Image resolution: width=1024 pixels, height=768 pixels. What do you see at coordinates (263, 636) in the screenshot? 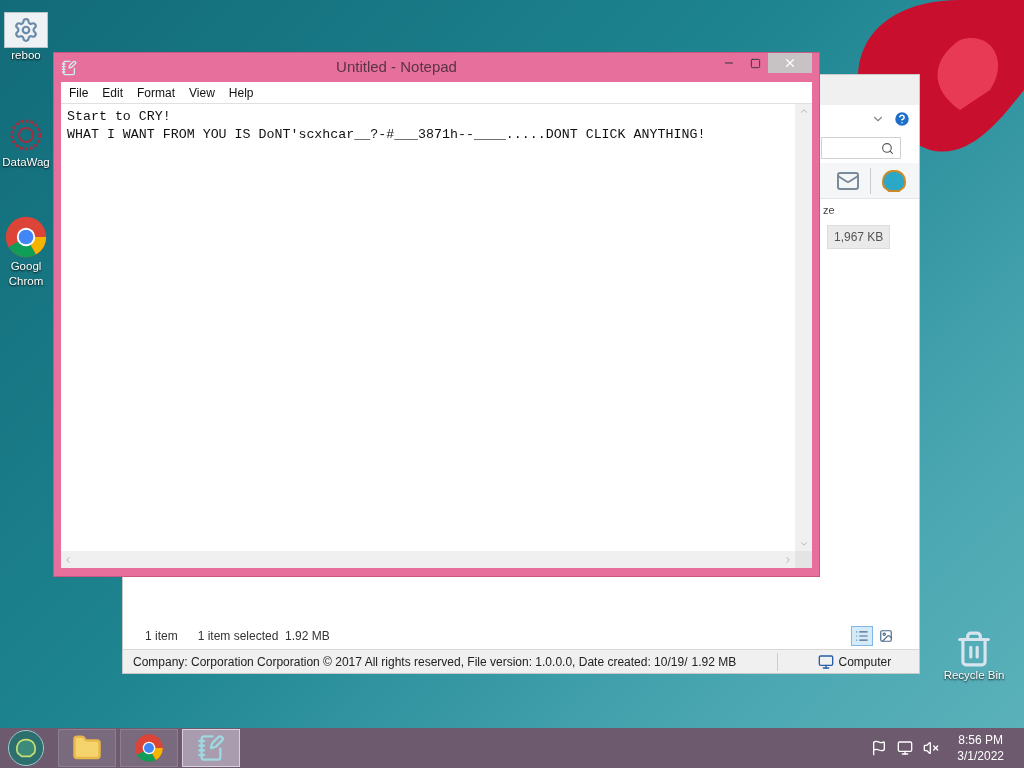
I see `selection-info: 1 item selected 1.92 MB` at bounding box center [263, 636].